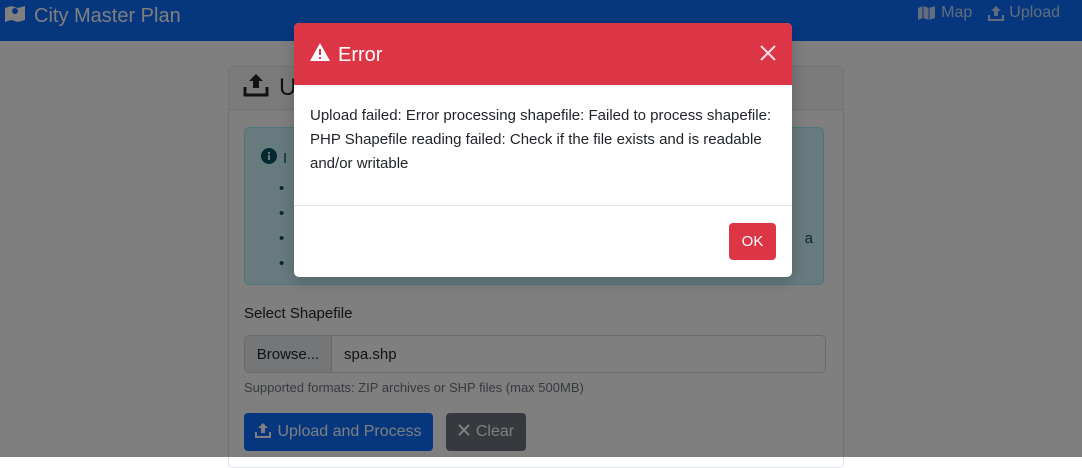 The height and width of the screenshot is (468, 1082). Describe the element at coordinates (768, 53) in the screenshot. I see `close-icon` at that location.